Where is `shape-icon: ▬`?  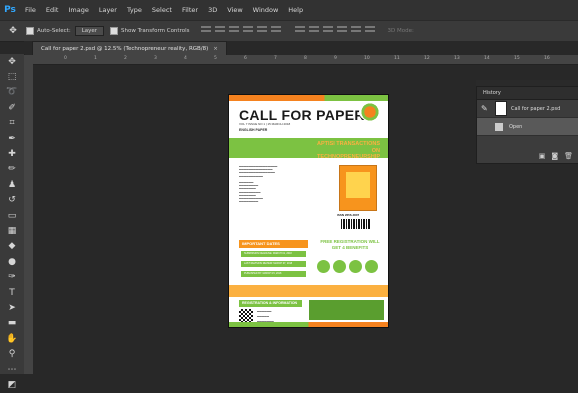
shape-icon: ▬ is located at coordinates (12, 323).